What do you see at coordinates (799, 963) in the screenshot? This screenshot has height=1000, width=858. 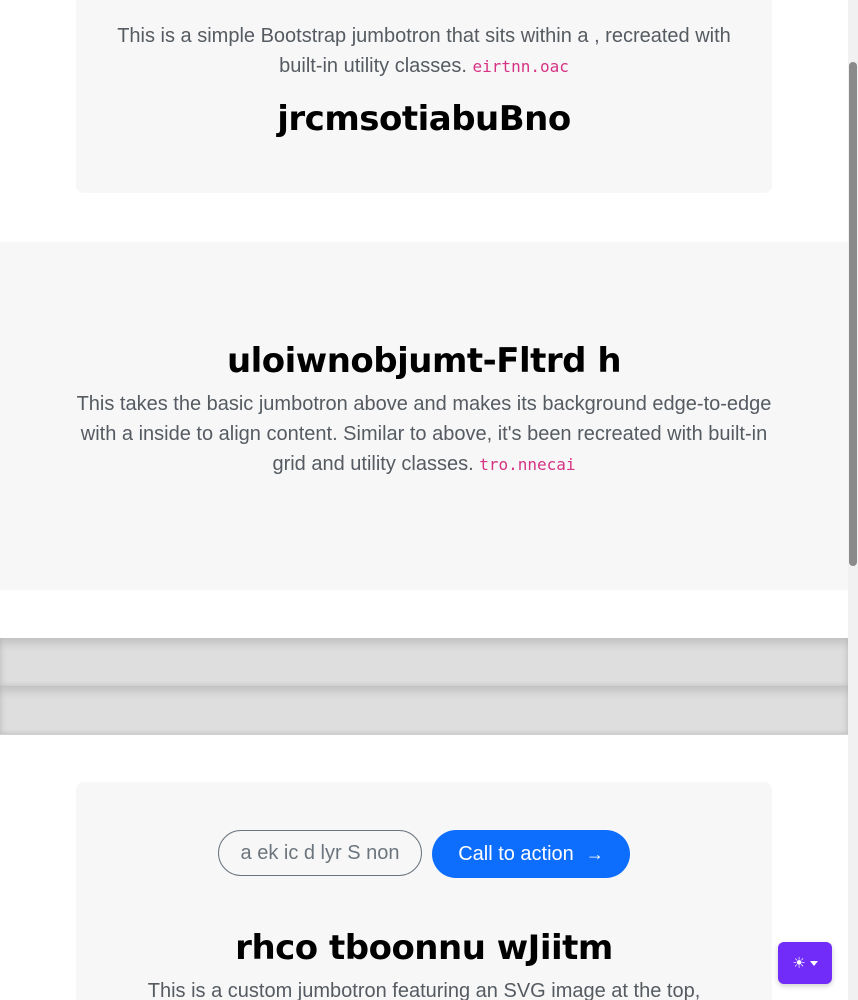 I see `sun-icon: ☀` at bounding box center [799, 963].